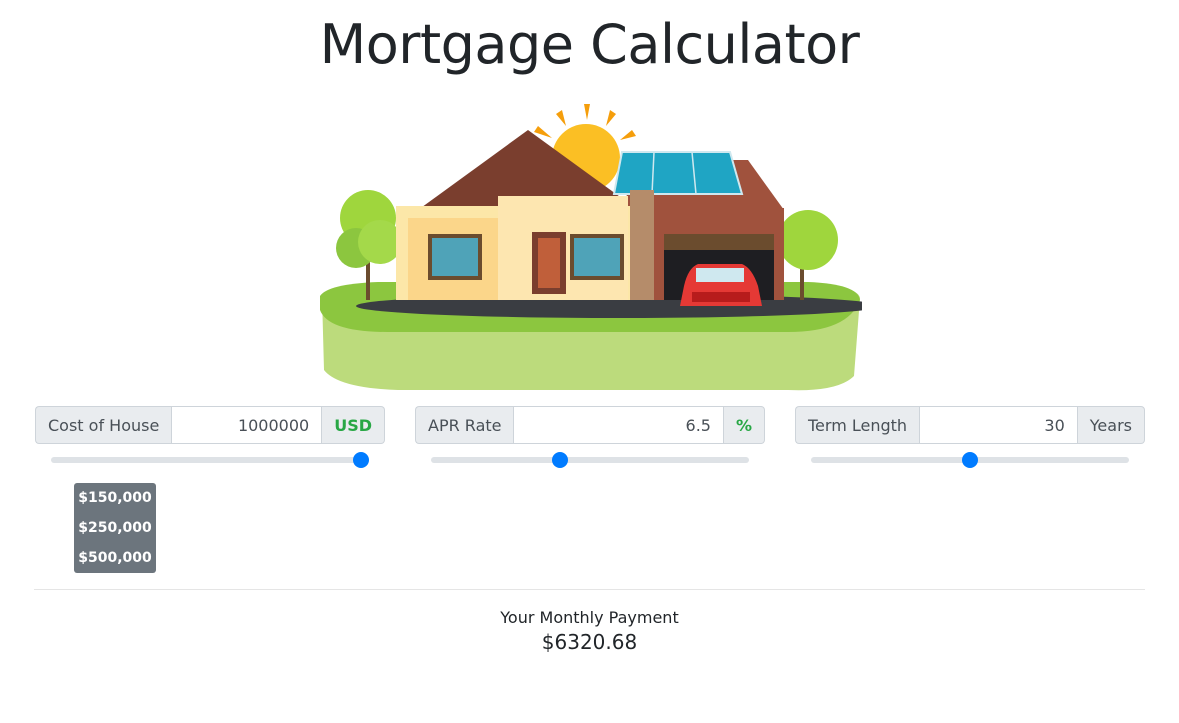 Image resolution: width=1179 pixels, height=723 pixels. Describe the element at coordinates (1111, 425) in the screenshot. I see `term-unit: Years` at that location.